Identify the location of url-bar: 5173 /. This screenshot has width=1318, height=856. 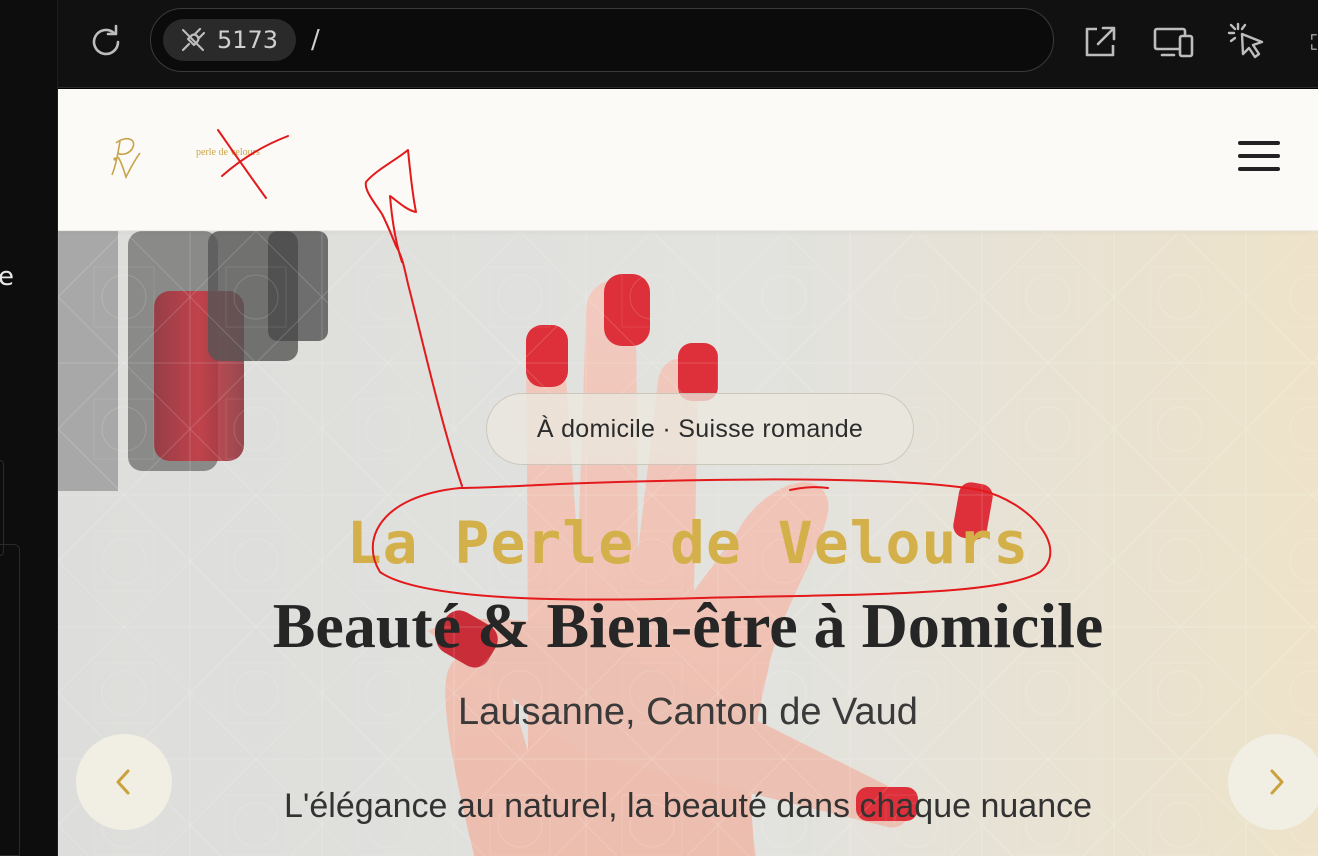
(602, 40).